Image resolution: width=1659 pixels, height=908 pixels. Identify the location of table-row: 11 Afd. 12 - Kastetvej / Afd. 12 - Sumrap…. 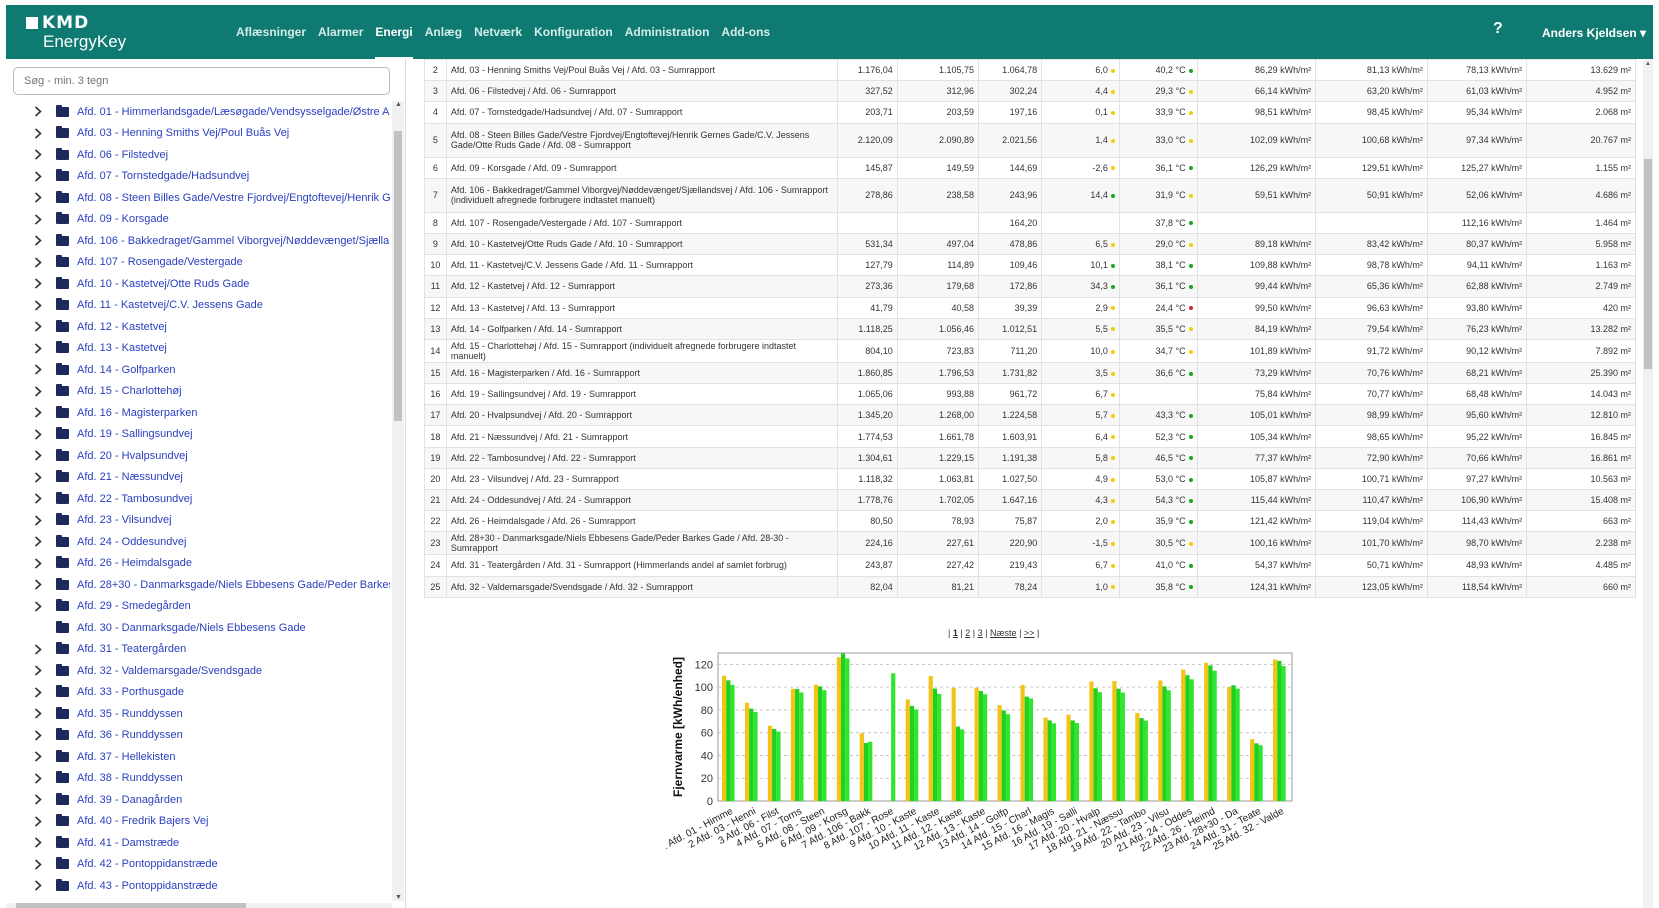
(1030, 286).